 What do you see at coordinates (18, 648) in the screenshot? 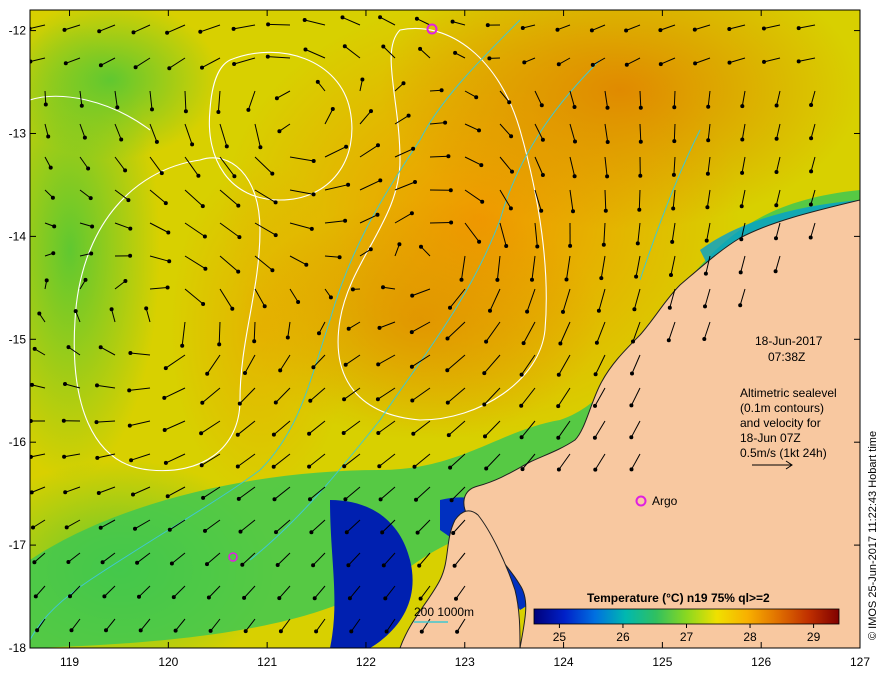
I see `latitude-label: -18` at bounding box center [18, 648].